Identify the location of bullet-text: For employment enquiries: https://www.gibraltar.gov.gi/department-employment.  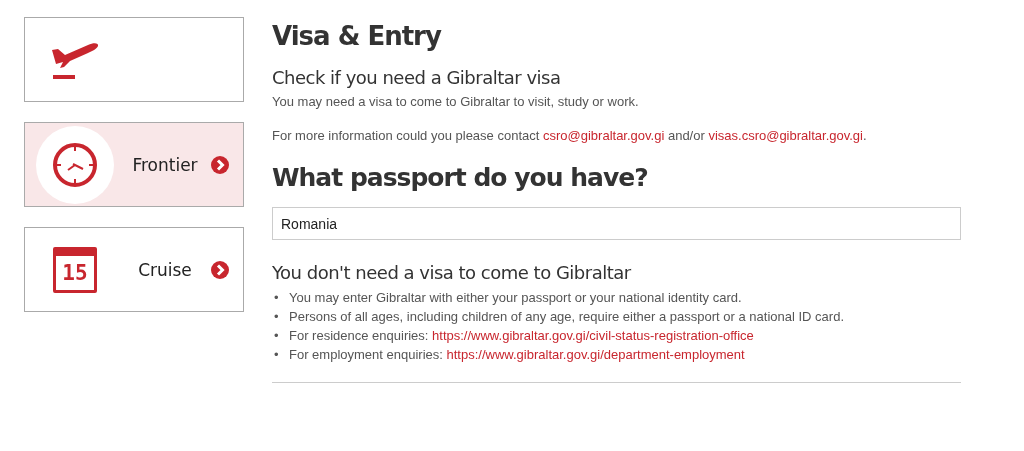
(517, 355).